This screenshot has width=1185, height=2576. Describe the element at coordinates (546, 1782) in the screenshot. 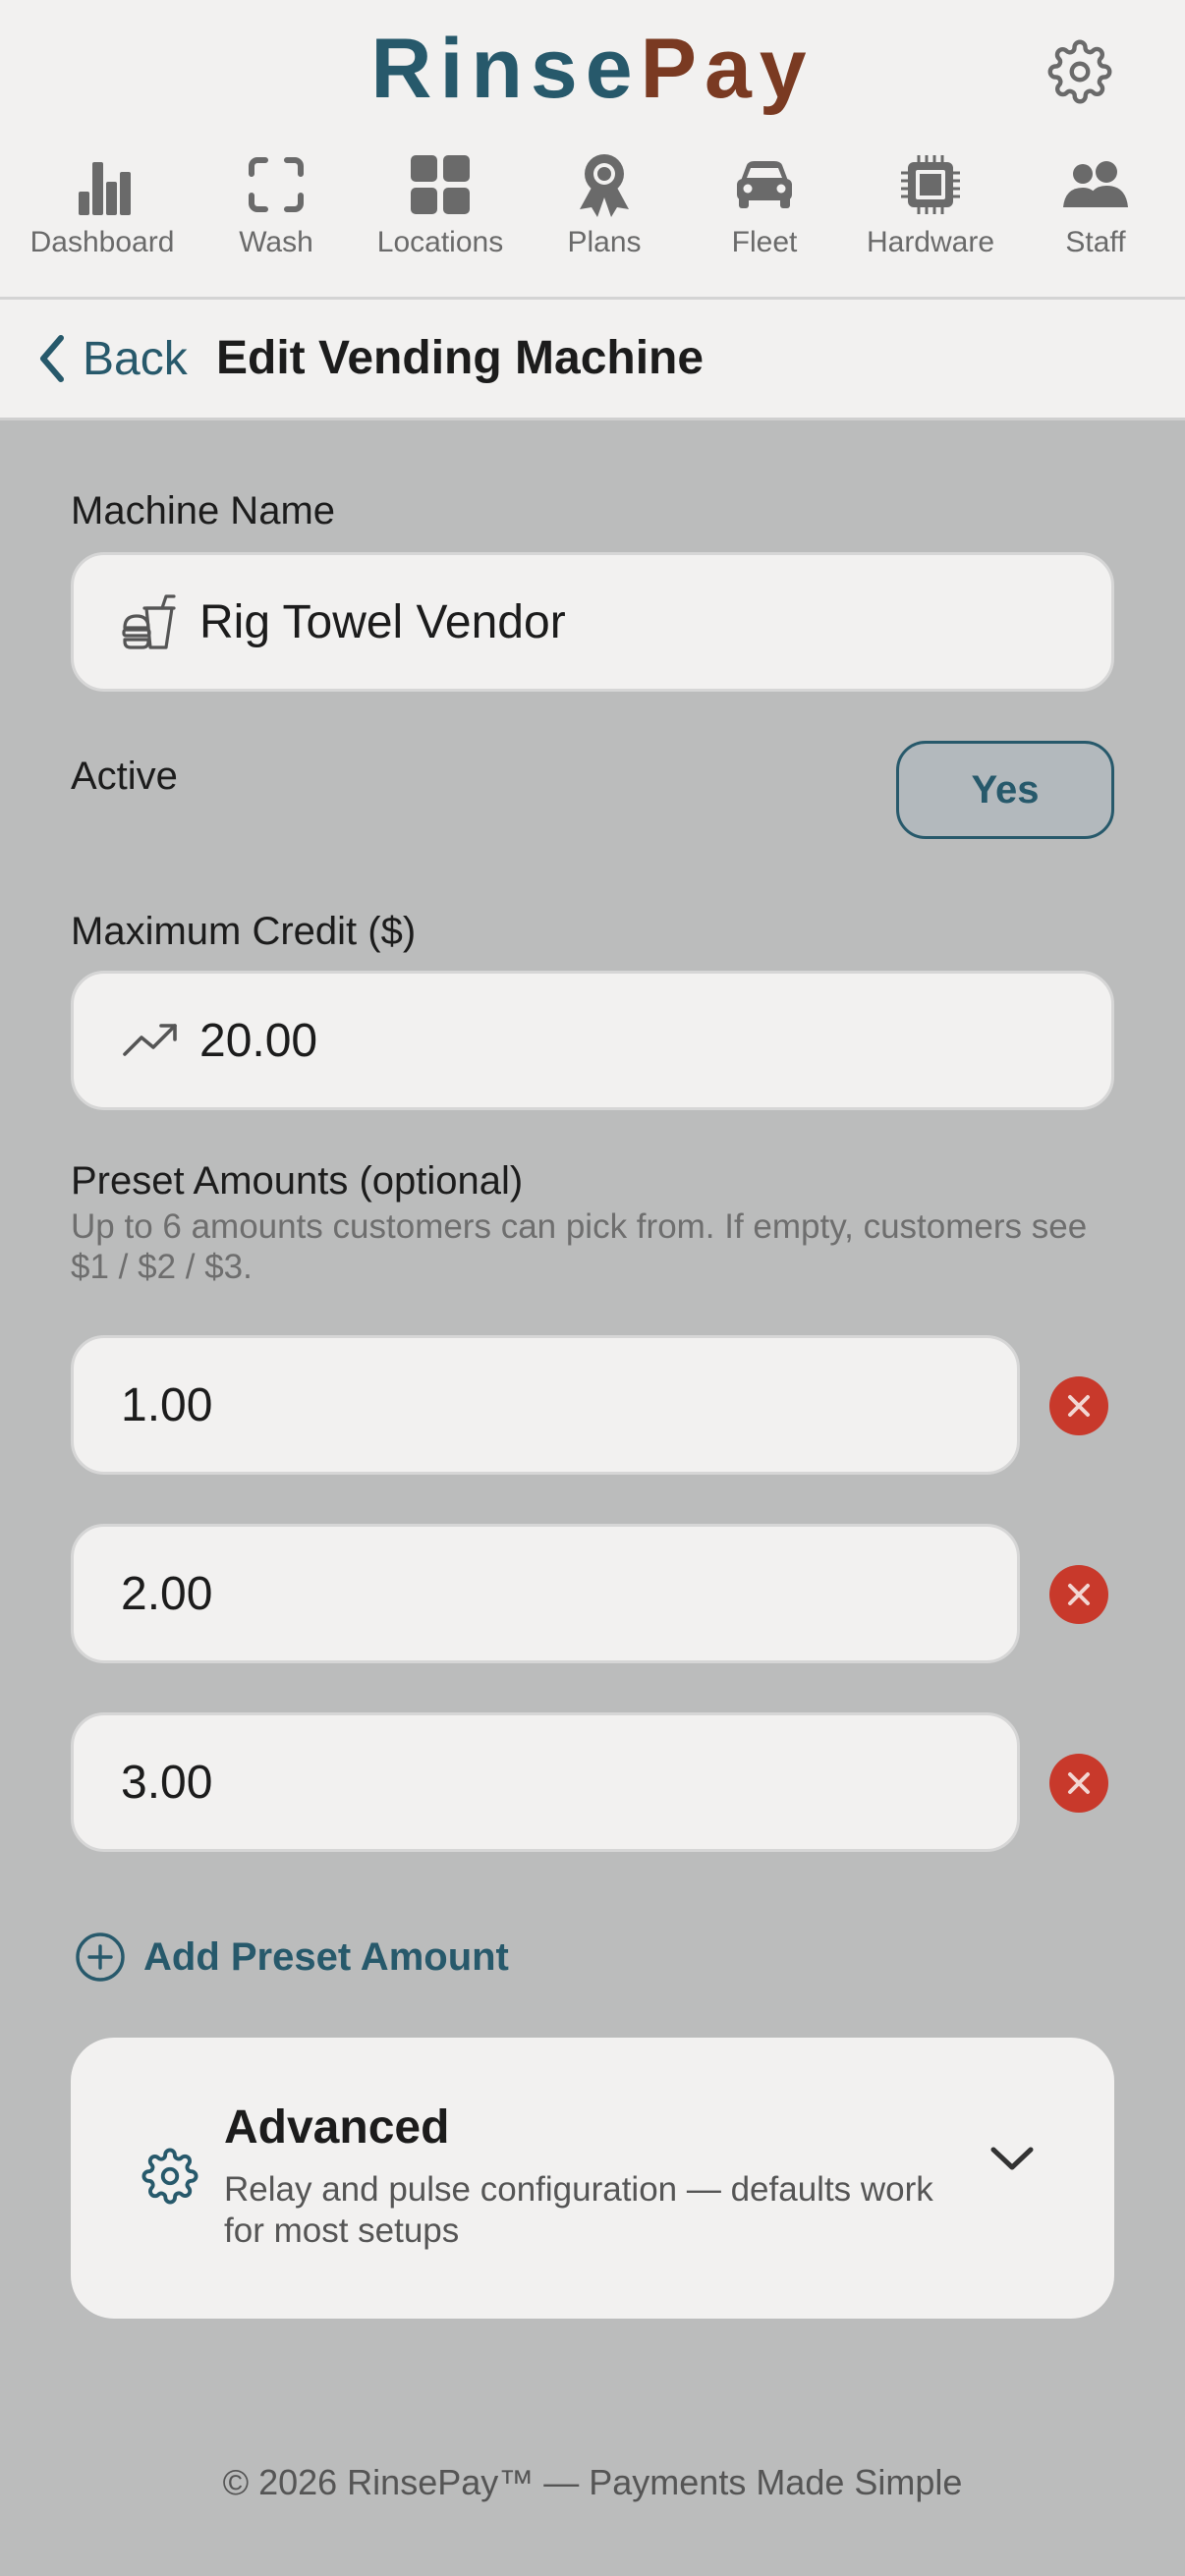

I see `preset-amount-field-3: 3.00` at that location.